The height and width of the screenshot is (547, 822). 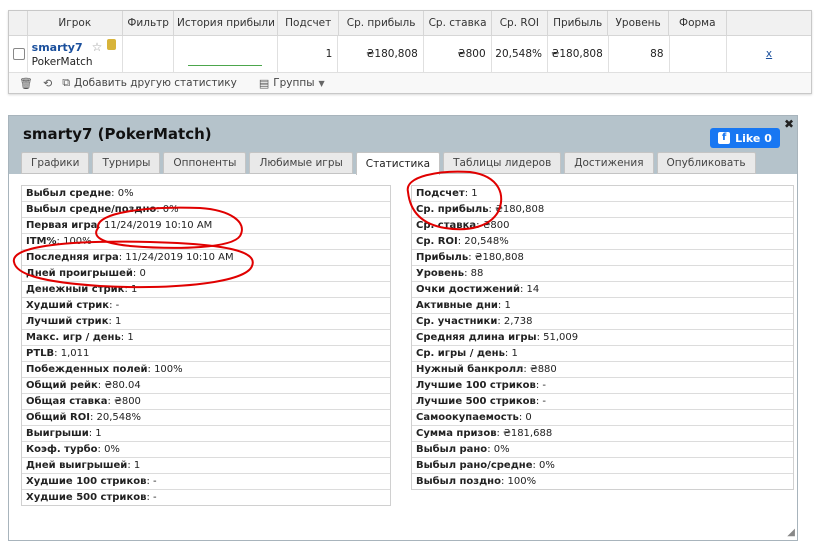 I want to click on medal-icon, so click(x=111, y=44).